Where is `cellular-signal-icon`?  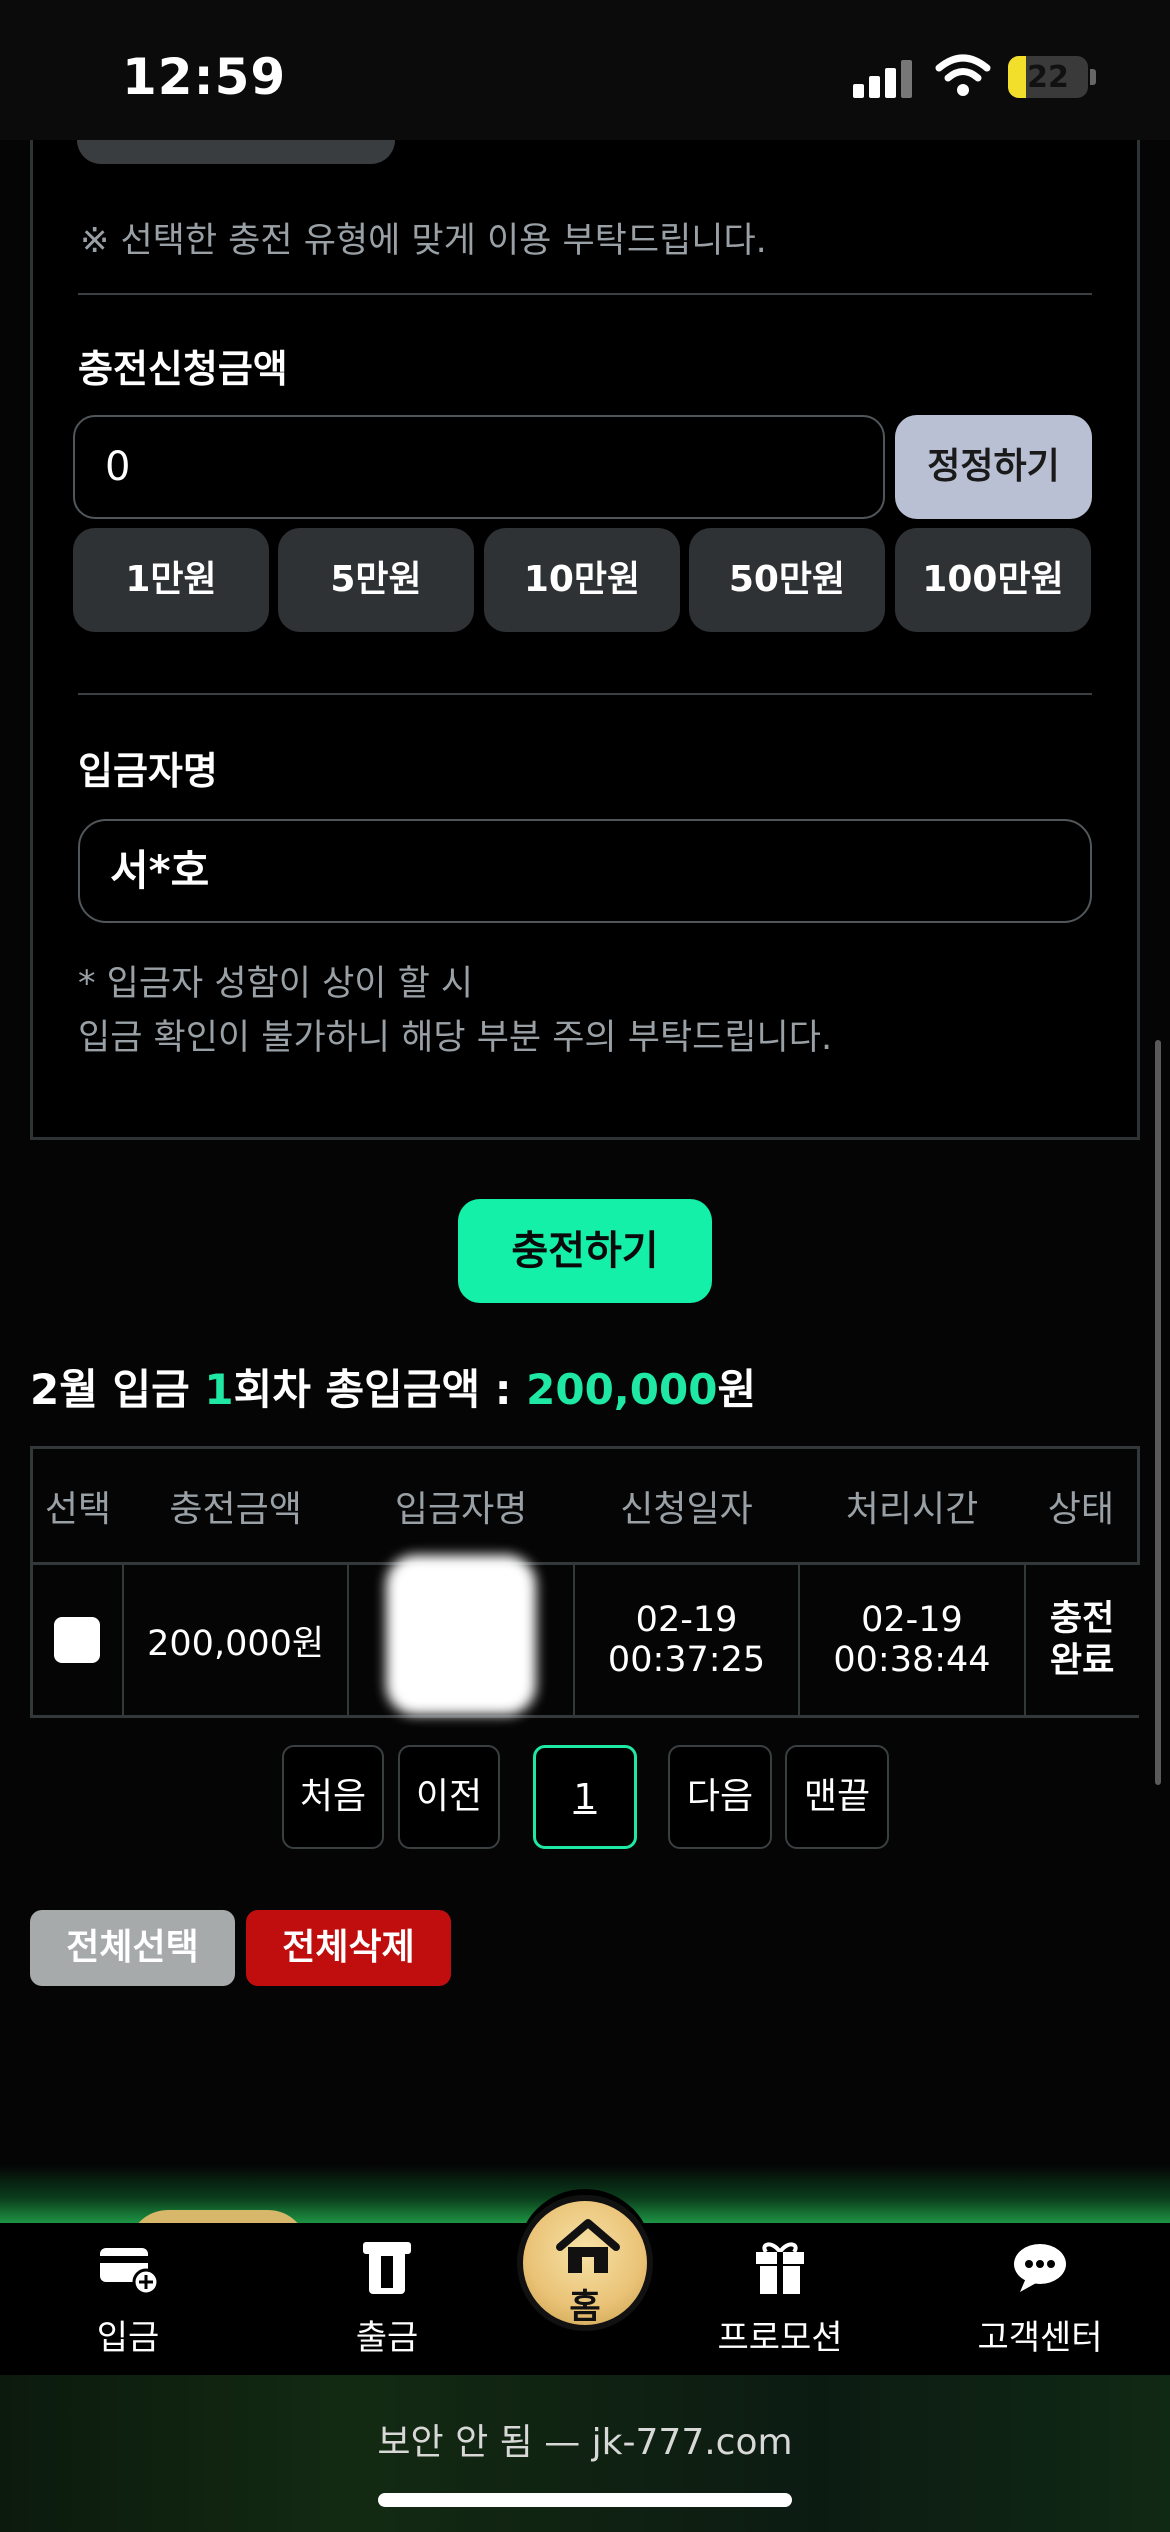
cellular-signal-icon is located at coordinates (883, 78).